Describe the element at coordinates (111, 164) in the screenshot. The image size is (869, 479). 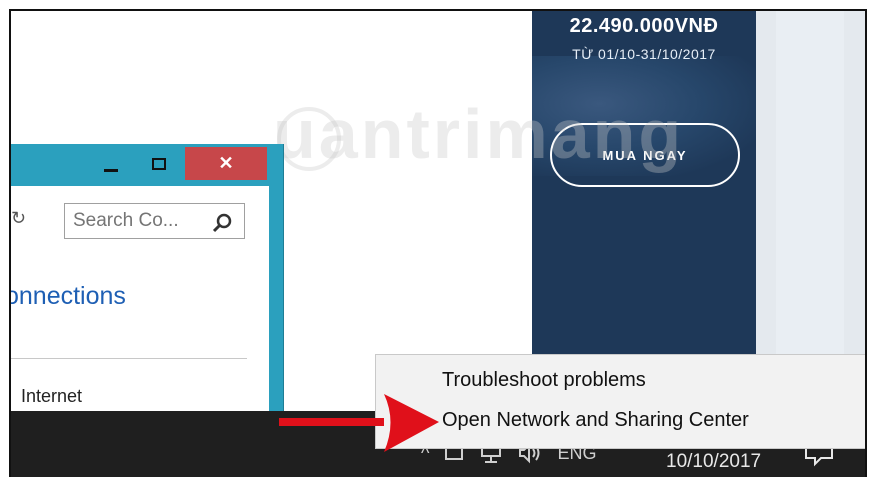
I see `minimize-button` at that location.